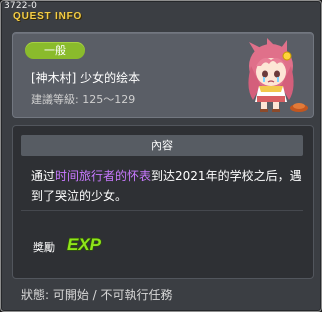 The width and height of the screenshot is (322, 312). I want to click on npc-girl-icon, so click(278, 75).